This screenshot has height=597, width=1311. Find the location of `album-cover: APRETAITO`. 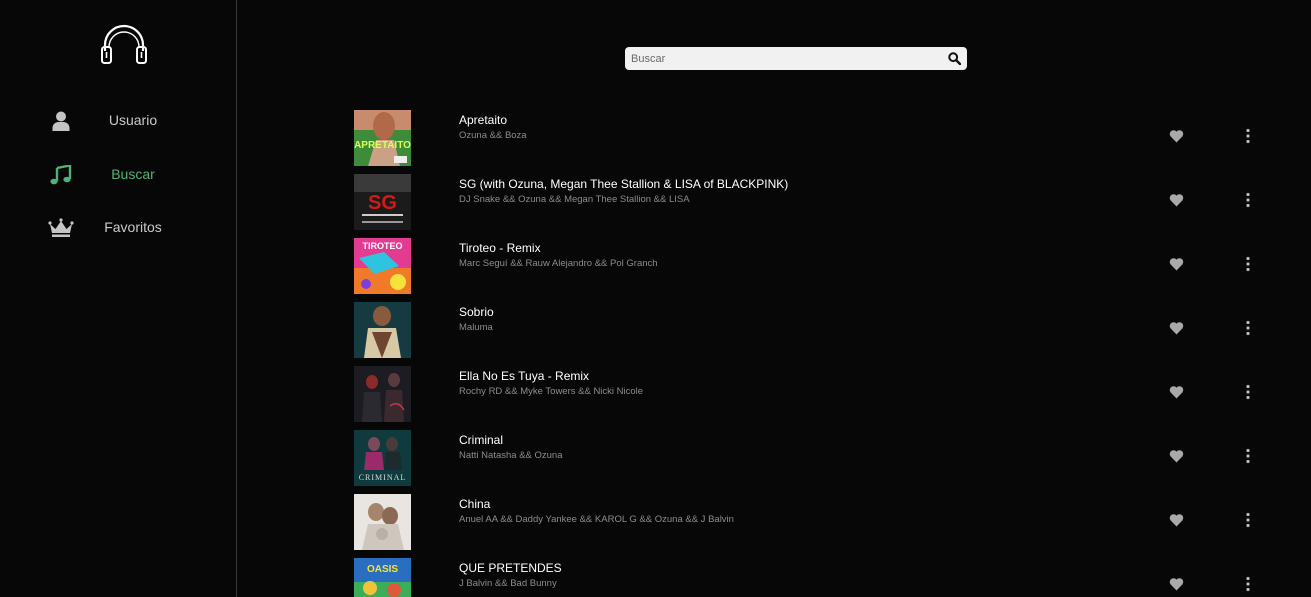

album-cover: APRETAITO is located at coordinates (382, 138).